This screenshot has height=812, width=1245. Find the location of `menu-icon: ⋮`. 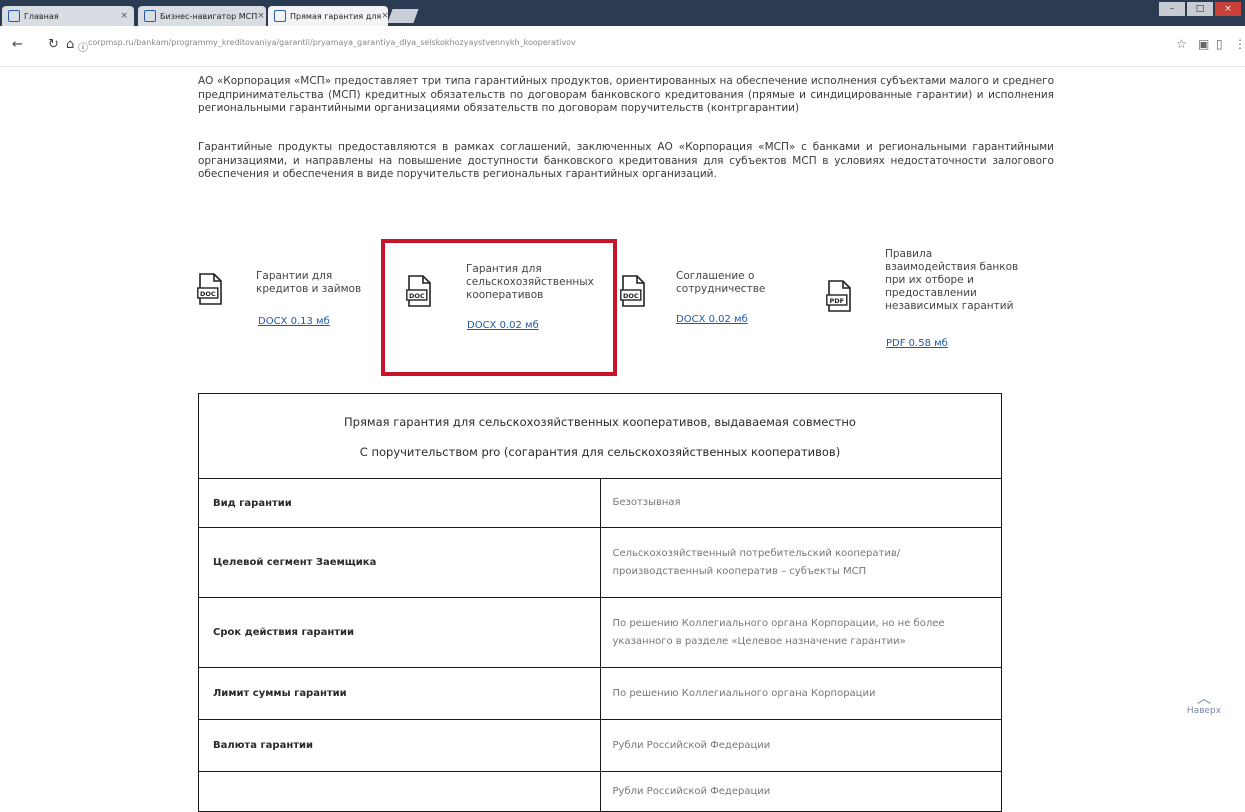

menu-icon: ⋮ is located at coordinates (1239, 44).